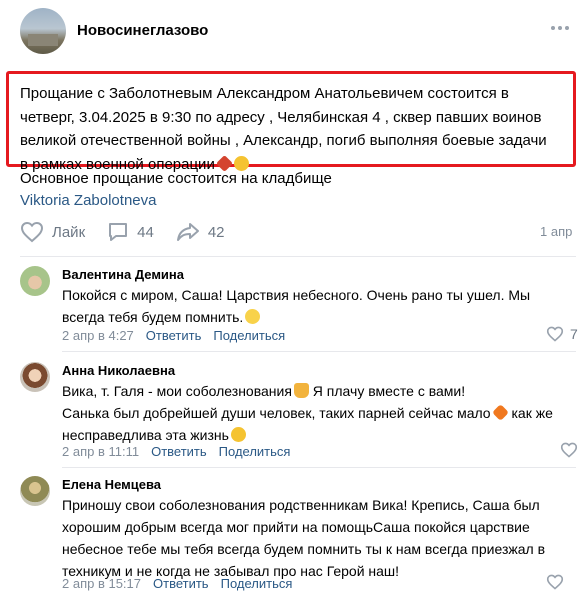 This screenshot has width=587, height=594. I want to click on comment-line: всегда тебя будем помнить., so click(153, 317).